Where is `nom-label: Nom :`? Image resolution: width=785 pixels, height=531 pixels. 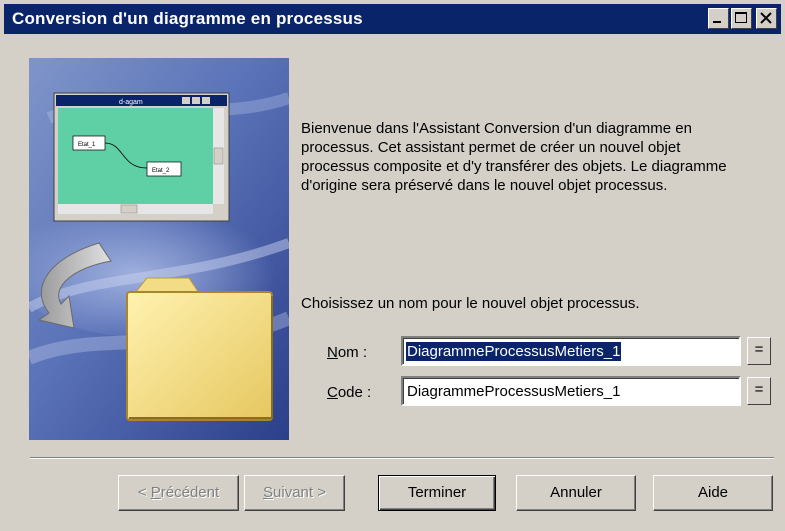 nom-label: Nom : is located at coordinates (347, 352).